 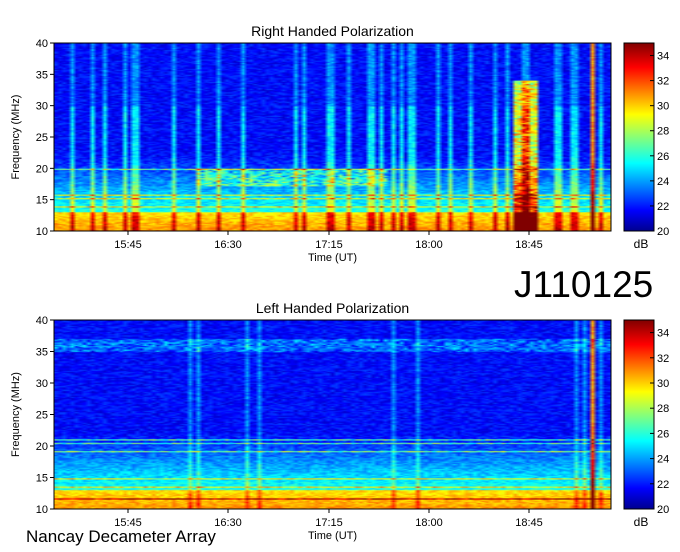 What do you see at coordinates (128, 245) in the screenshot?
I see `x-tick-label: 15:45` at bounding box center [128, 245].